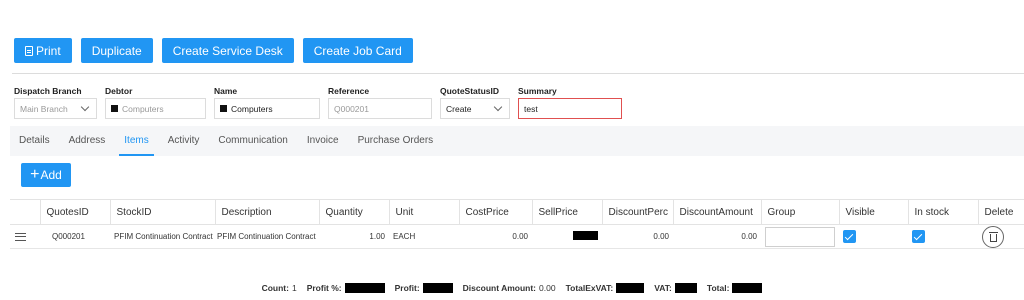 This screenshot has width=1024, height=300. What do you see at coordinates (223, 108) in the screenshot?
I see `name-color-swatch` at bounding box center [223, 108].